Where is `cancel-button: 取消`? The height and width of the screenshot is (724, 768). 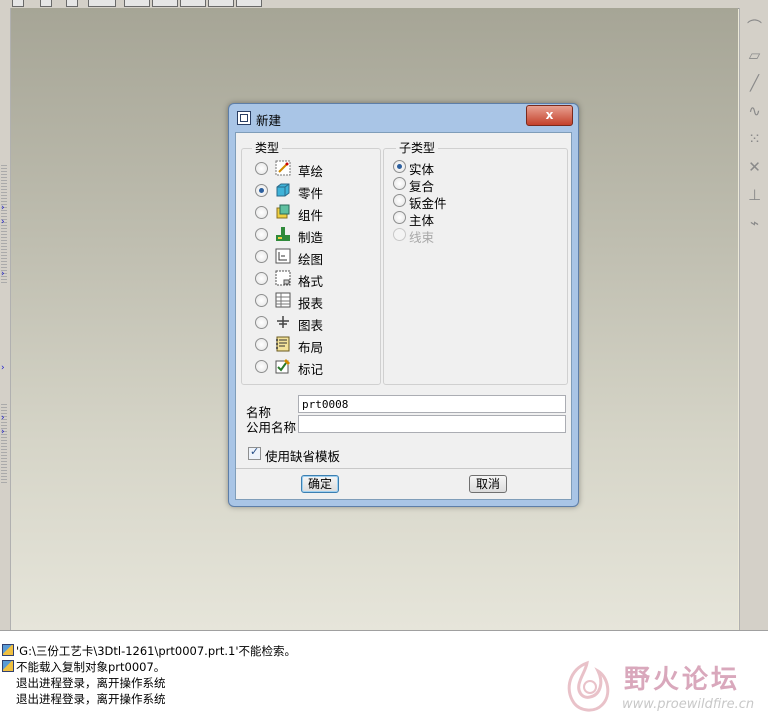
cancel-button: 取消 is located at coordinates (488, 484).